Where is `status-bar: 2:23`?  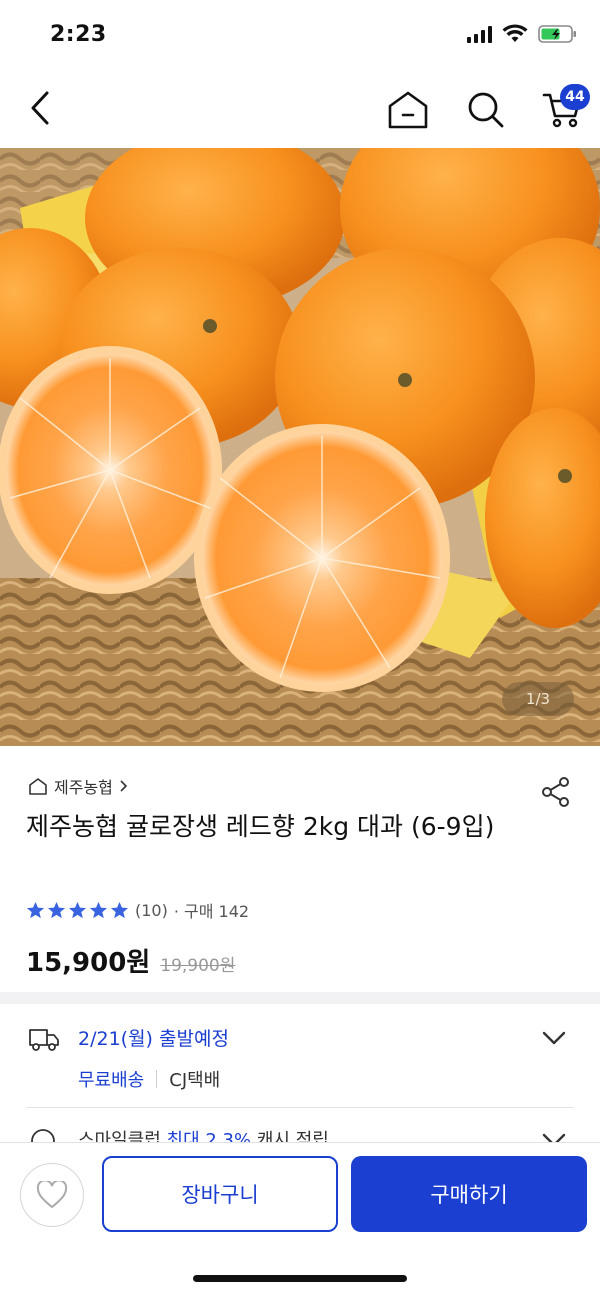 status-bar: 2:23 is located at coordinates (300, 36).